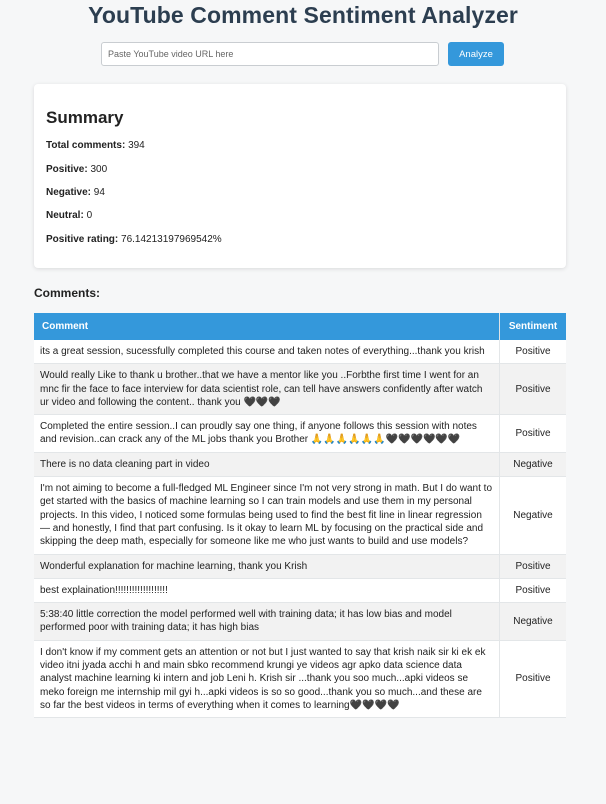  I want to click on url-form: Analyze, so click(302, 54).